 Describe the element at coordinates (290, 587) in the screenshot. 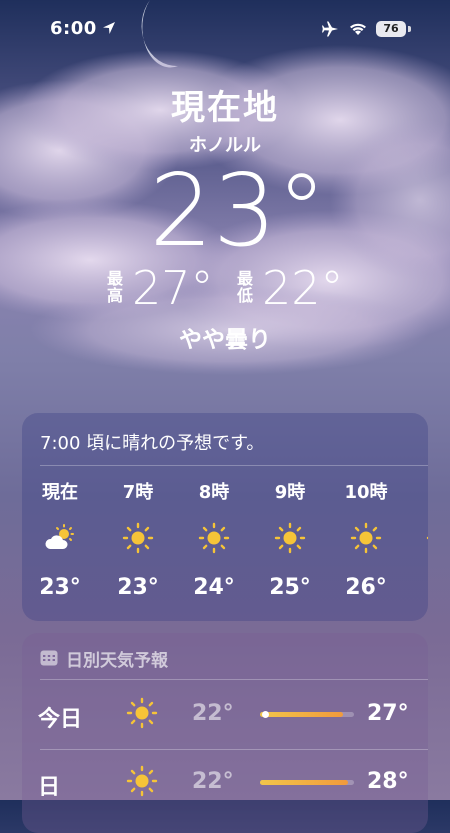

I see `hour-temp: 25°` at that location.